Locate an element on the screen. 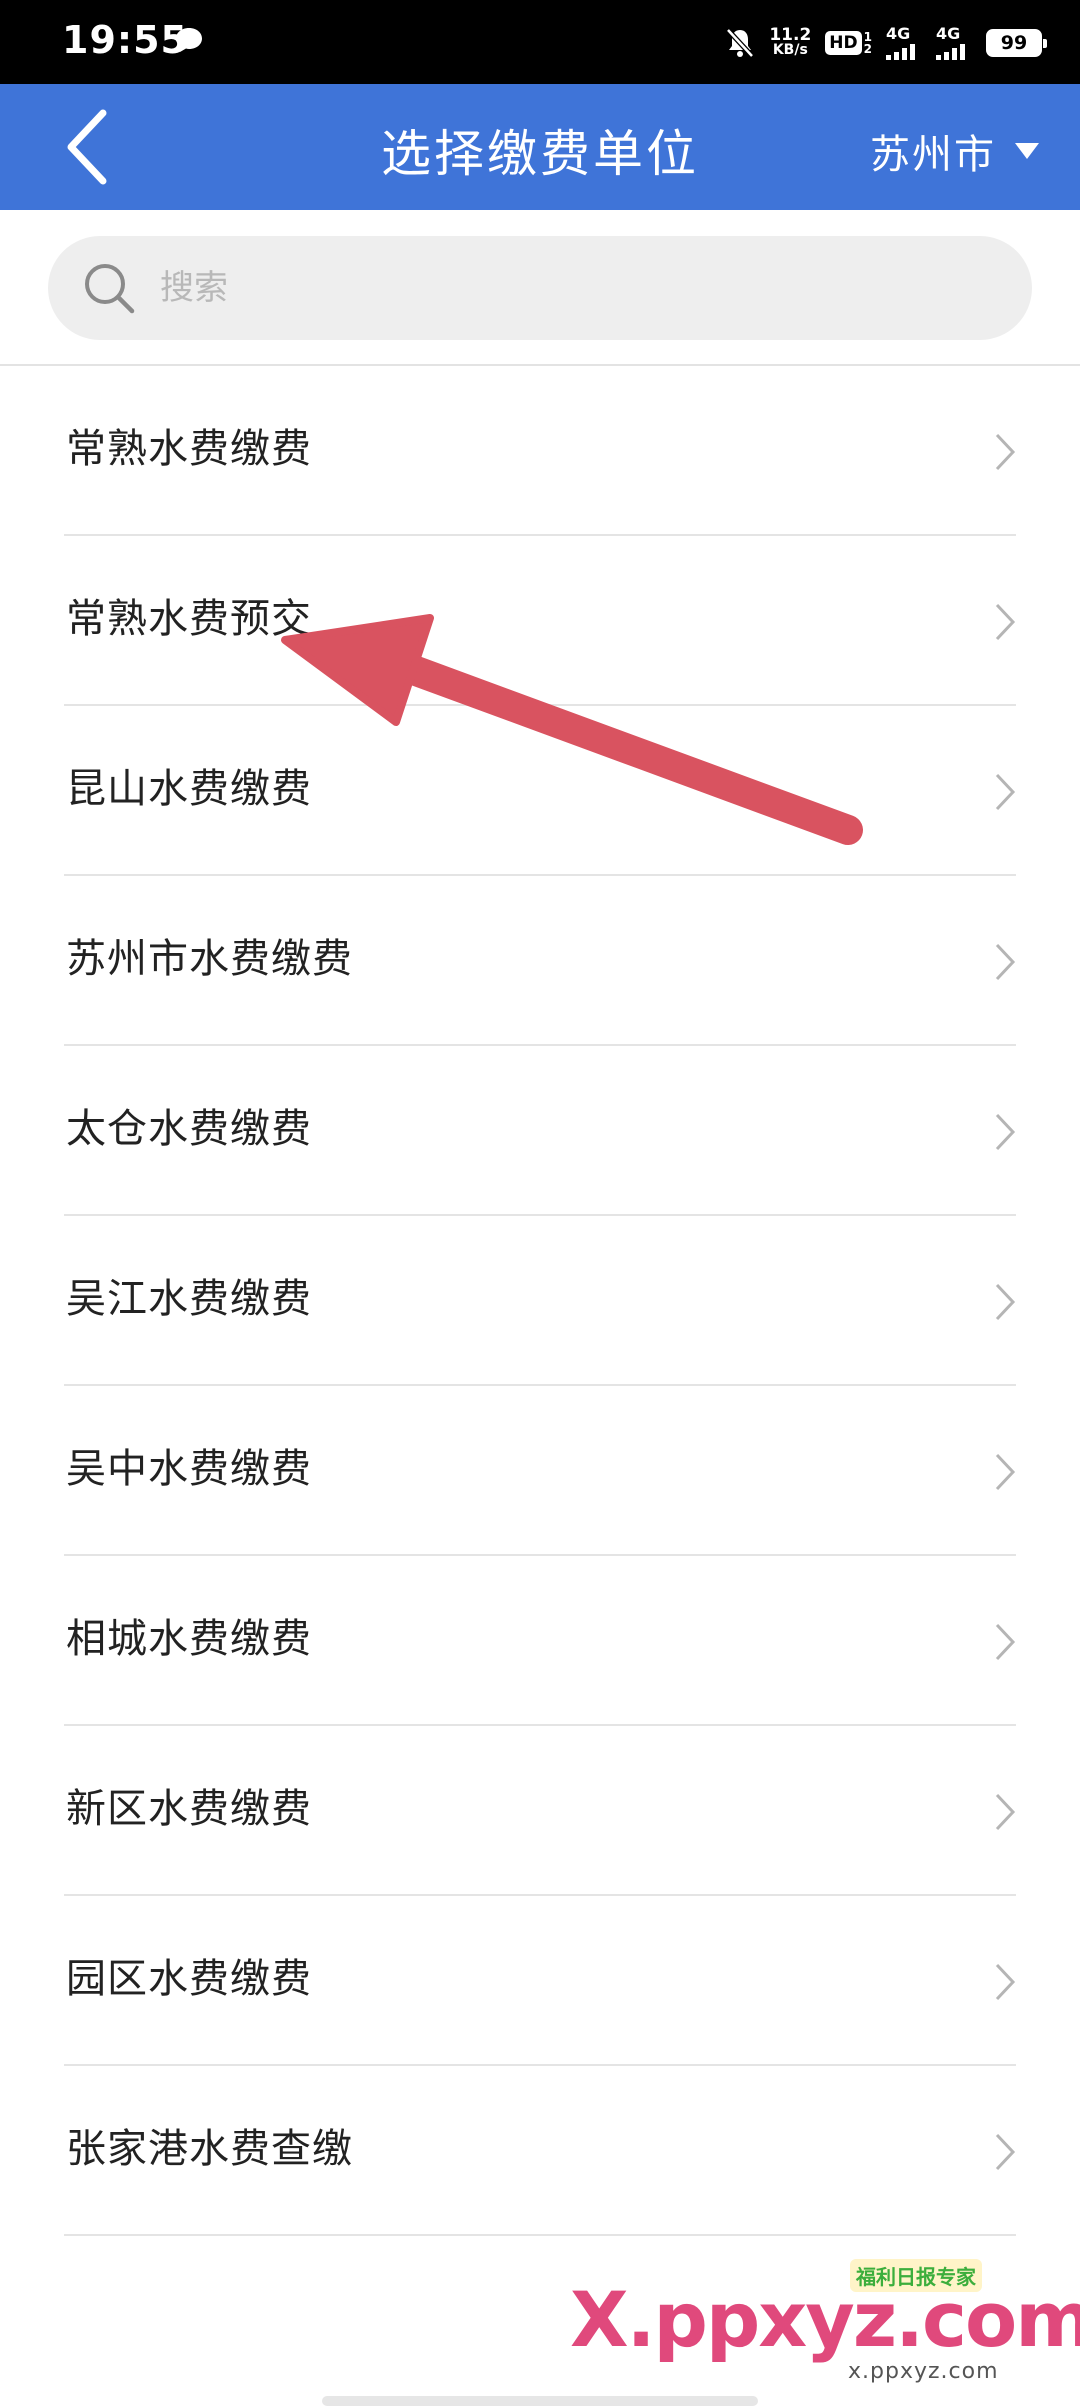  list-item-label: 吴中水费缴费 is located at coordinates (189, 1469).